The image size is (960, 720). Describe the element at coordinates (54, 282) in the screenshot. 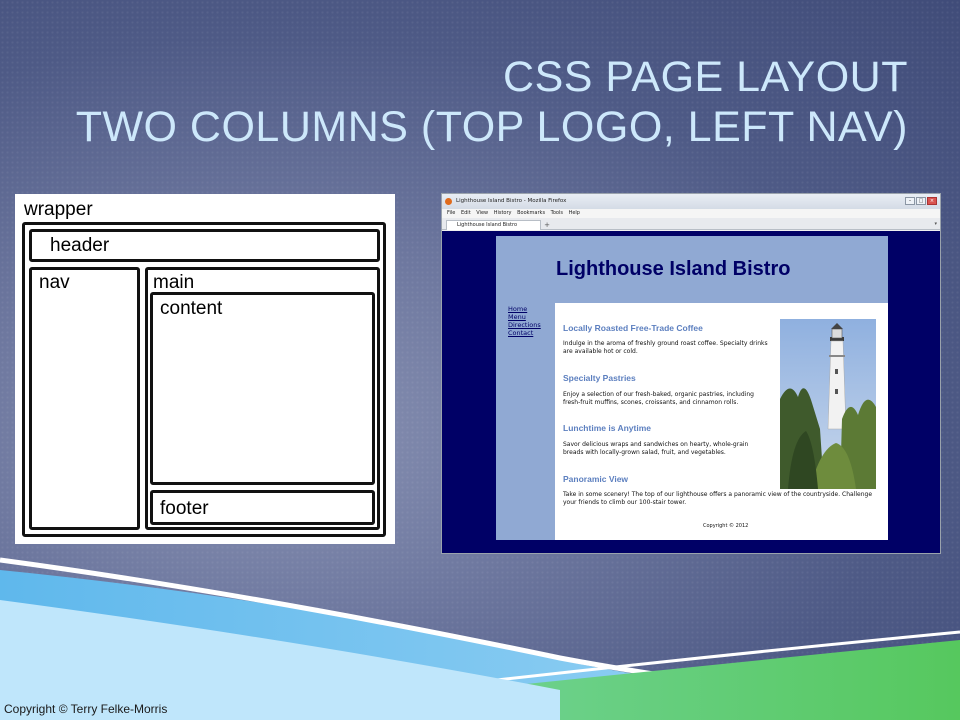

I see `nav-label: nav` at that location.